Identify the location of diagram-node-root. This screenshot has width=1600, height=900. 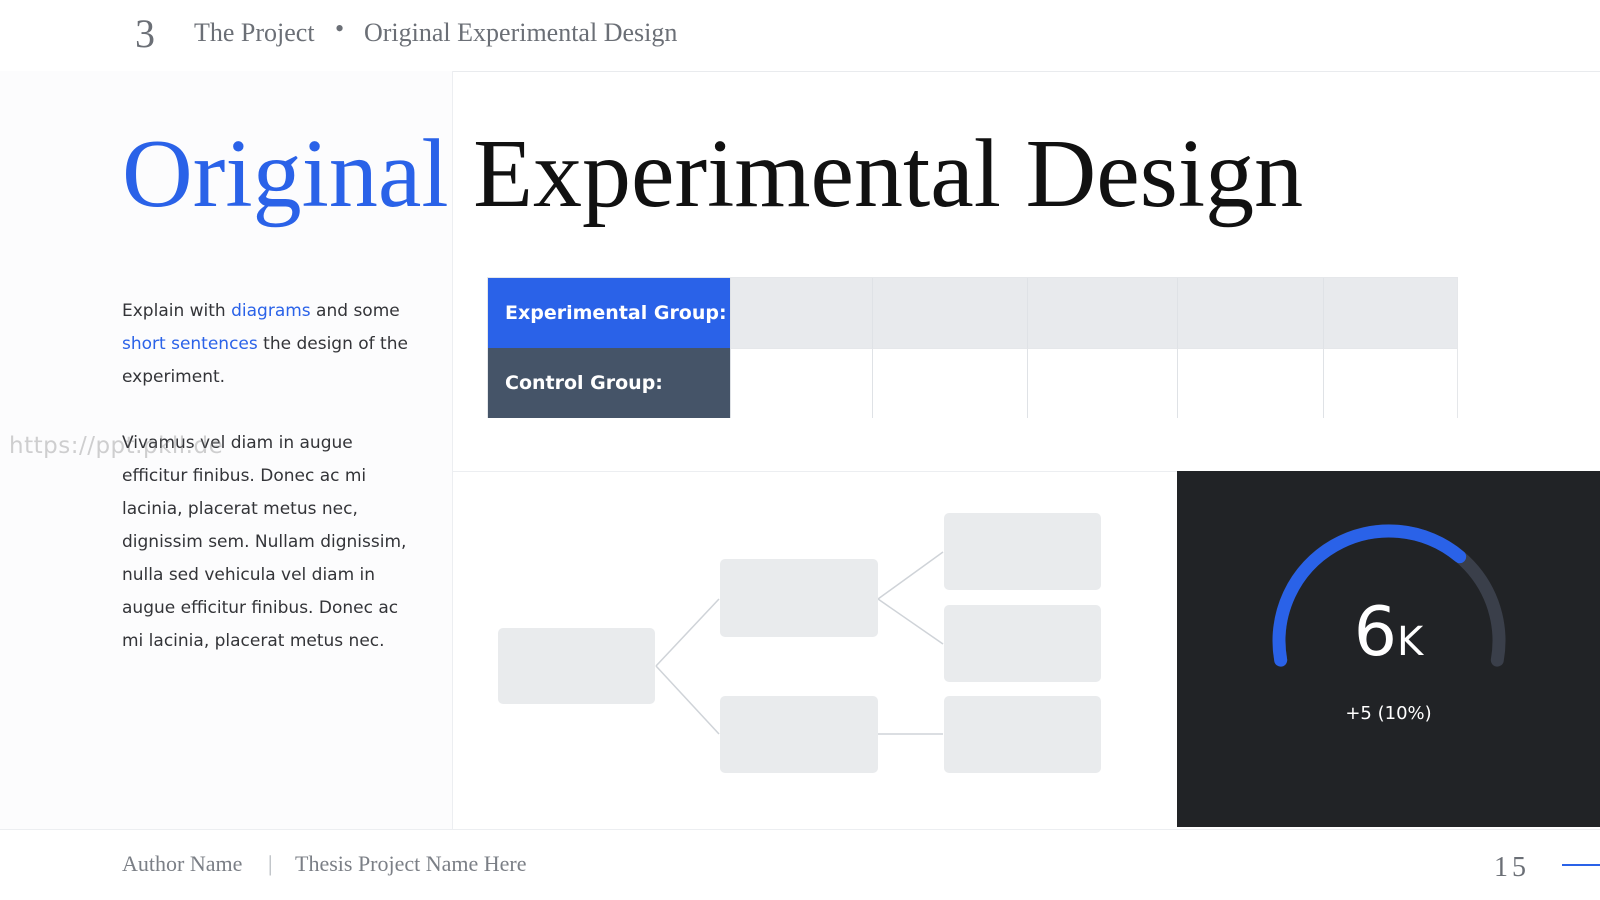
(576, 666).